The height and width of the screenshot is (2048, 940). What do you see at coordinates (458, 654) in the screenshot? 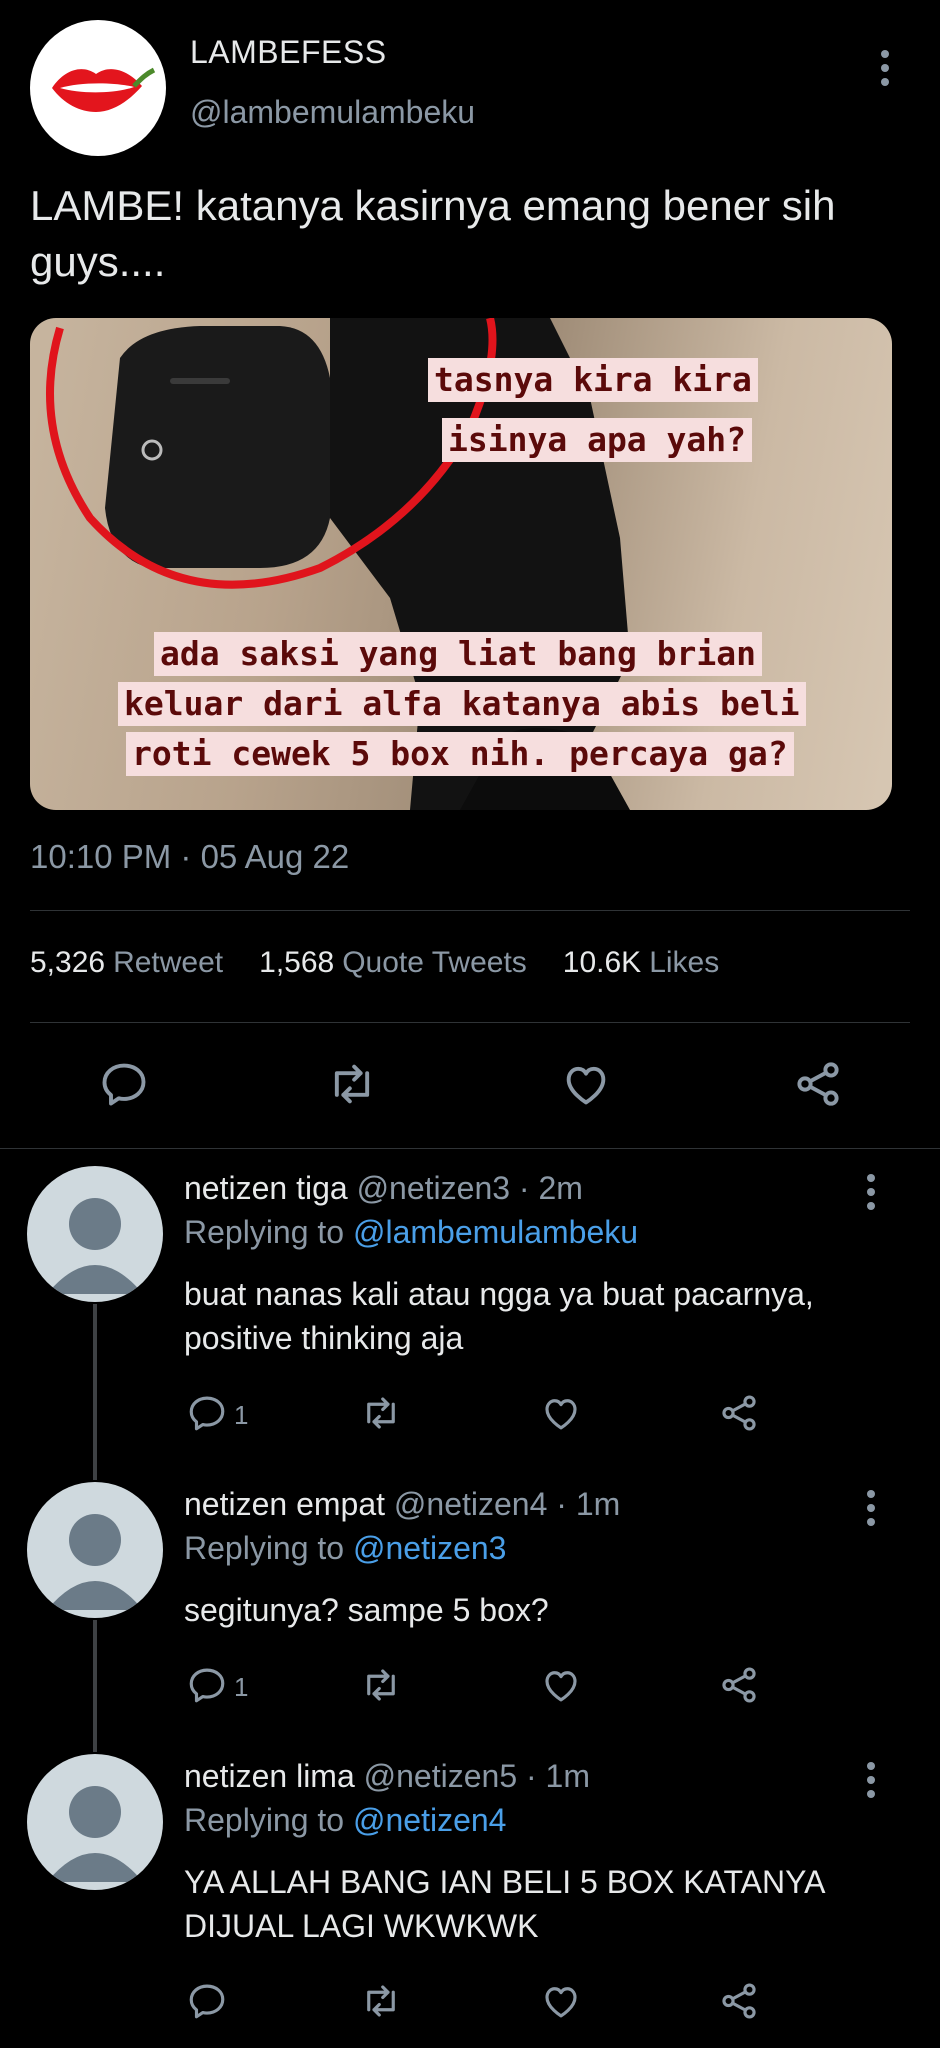
I see `caption-bottom-line-1: ada saksi yang liat bang brian` at bounding box center [458, 654].